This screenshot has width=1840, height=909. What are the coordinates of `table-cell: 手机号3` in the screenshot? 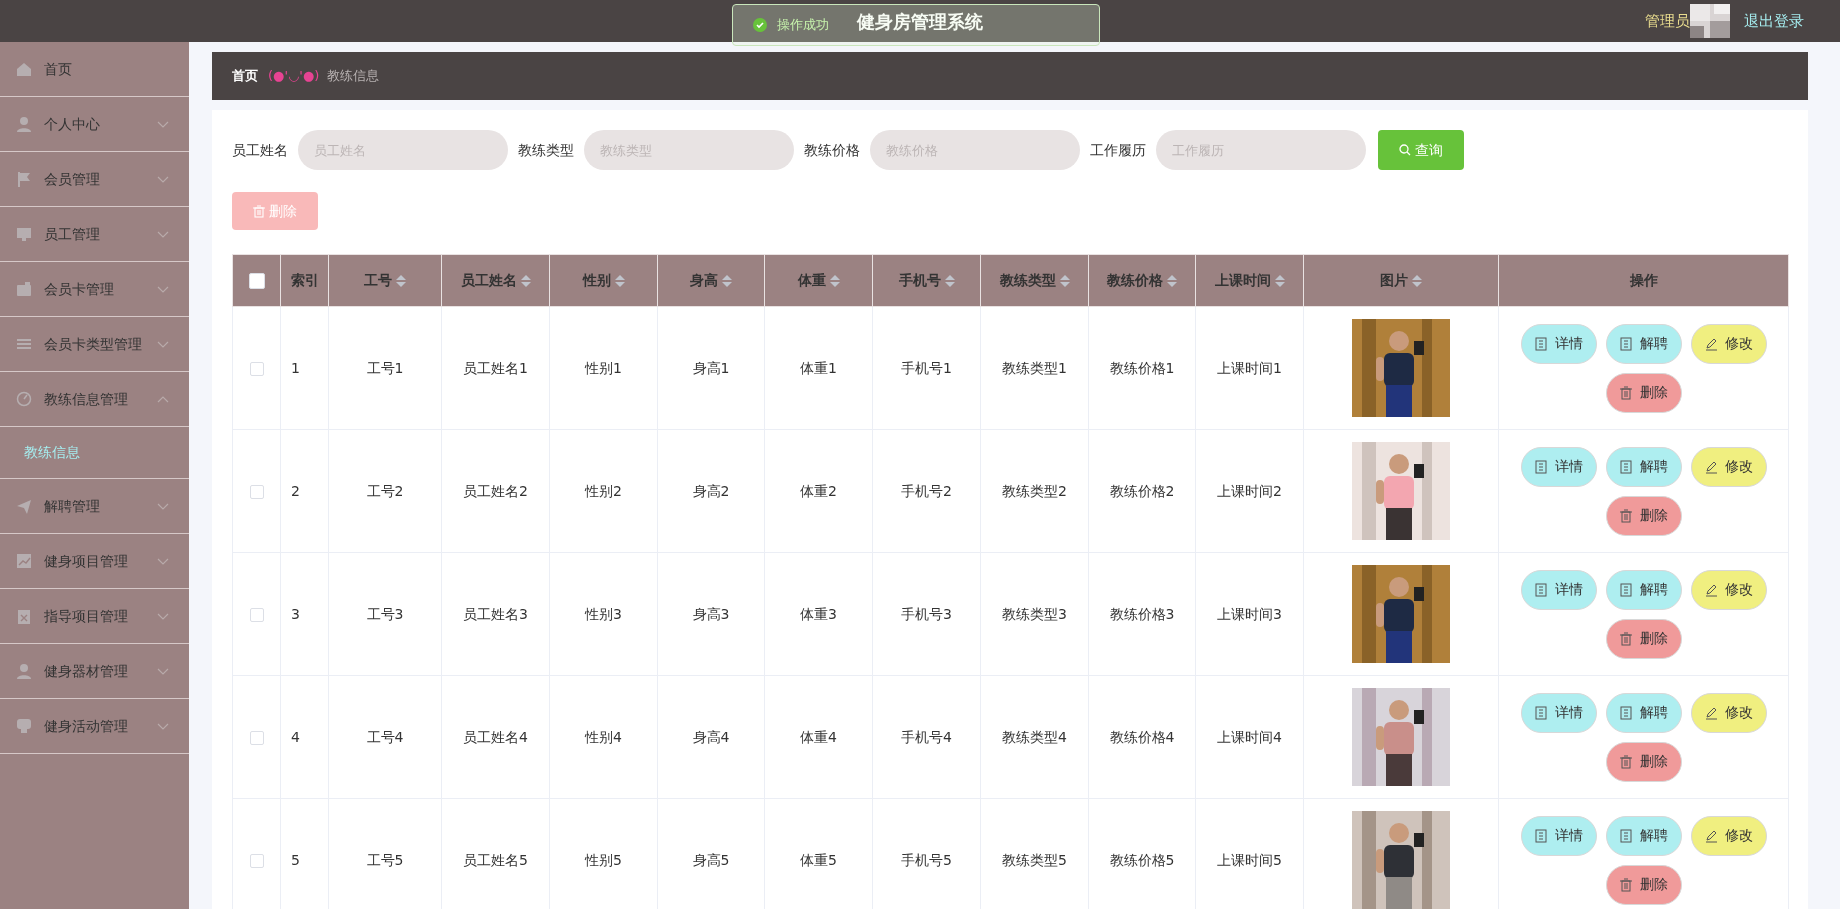 It's located at (926, 614).